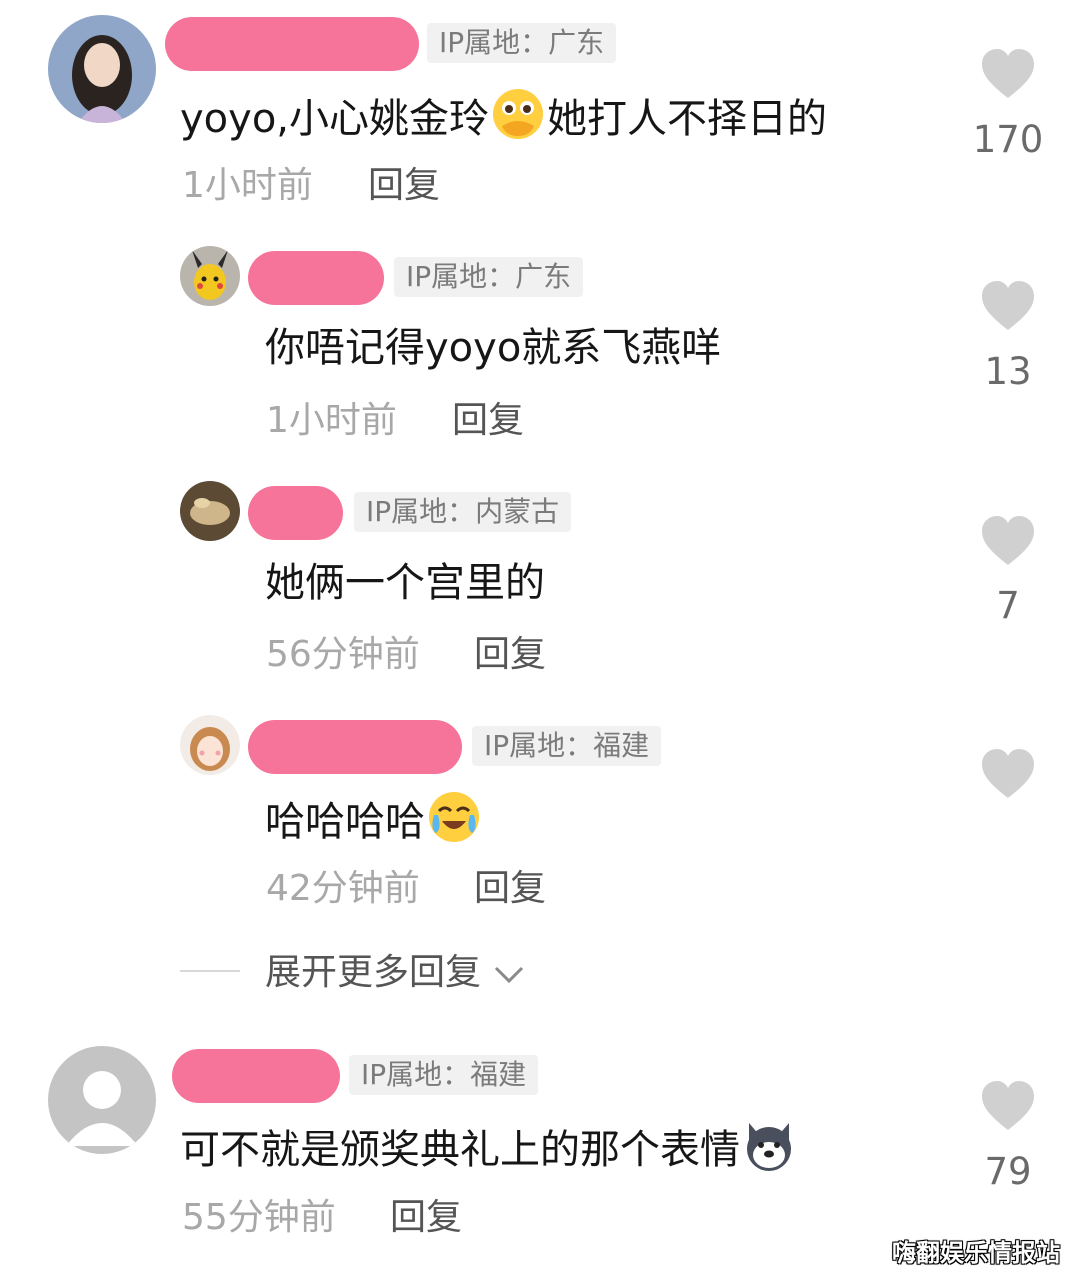 The image size is (1080, 1277). What do you see at coordinates (405, 583) in the screenshot?
I see `reply-text: 她俩一个宫里的` at bounding box center [405, 583].